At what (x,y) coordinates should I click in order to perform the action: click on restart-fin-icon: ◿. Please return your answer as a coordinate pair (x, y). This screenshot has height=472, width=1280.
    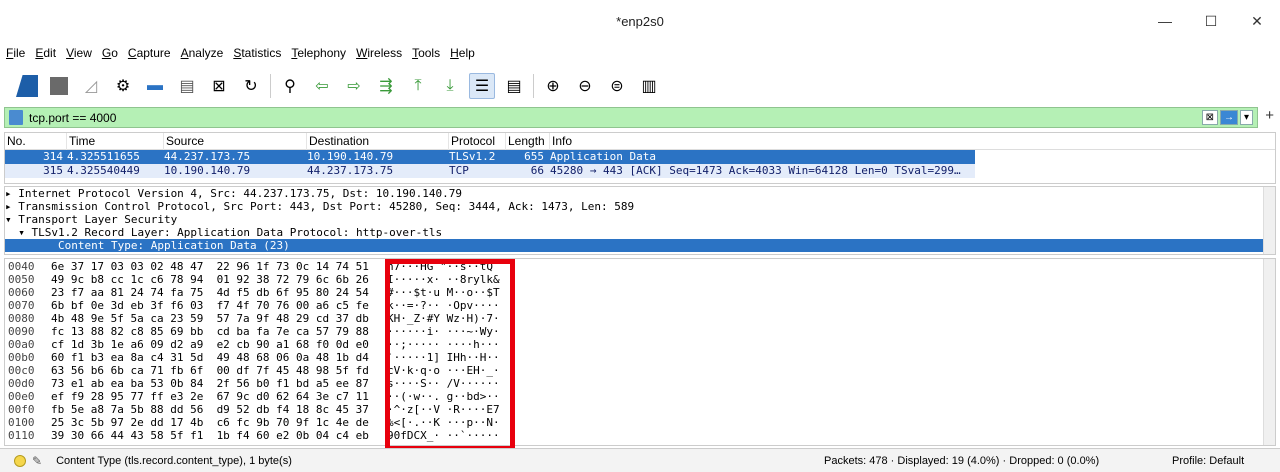
    Looking at the image, I should click on (91, 86).